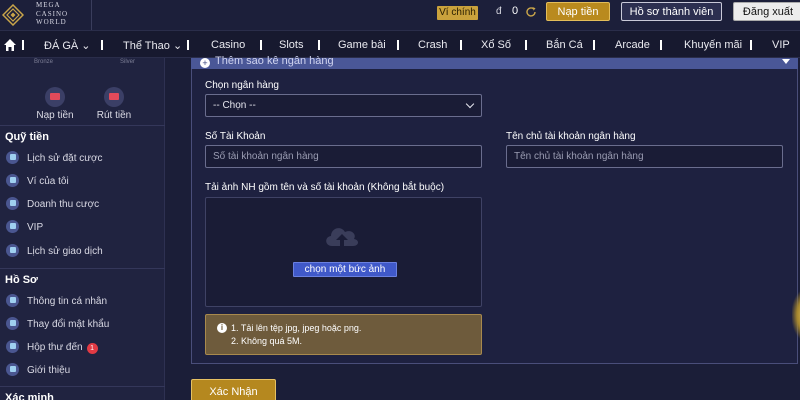  What do you see at coordinates (51, 22) in the screenshot?
I see `logo-line: WORLD` at bounding box center [51, 22].